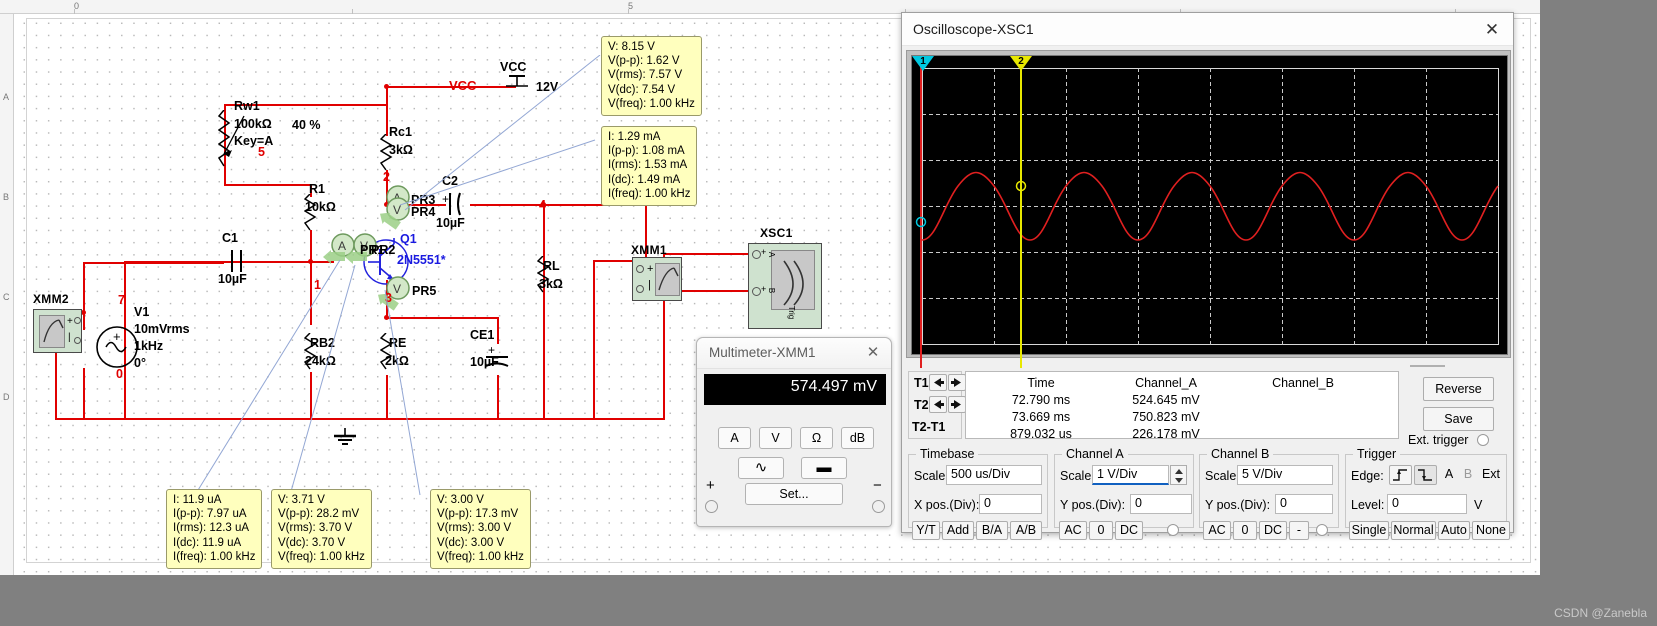 This screenshot has height=626, width=1657. Describe the element at coordinates (1304, 504) in the screenshot. I see `channel-b-ypos-input: 0` at that location.